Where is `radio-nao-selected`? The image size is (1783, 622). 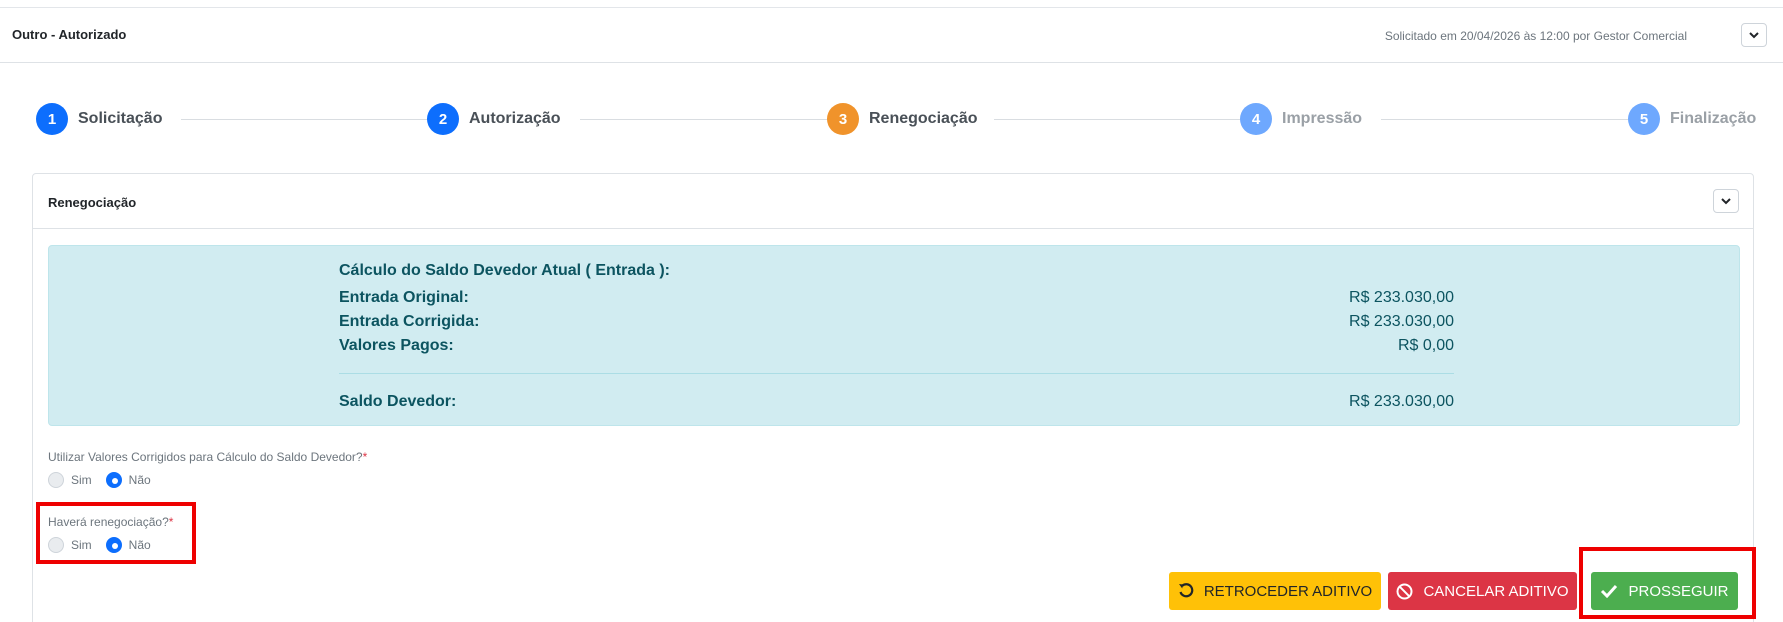
radio-nao-selected is located at coordinates (113, 480).